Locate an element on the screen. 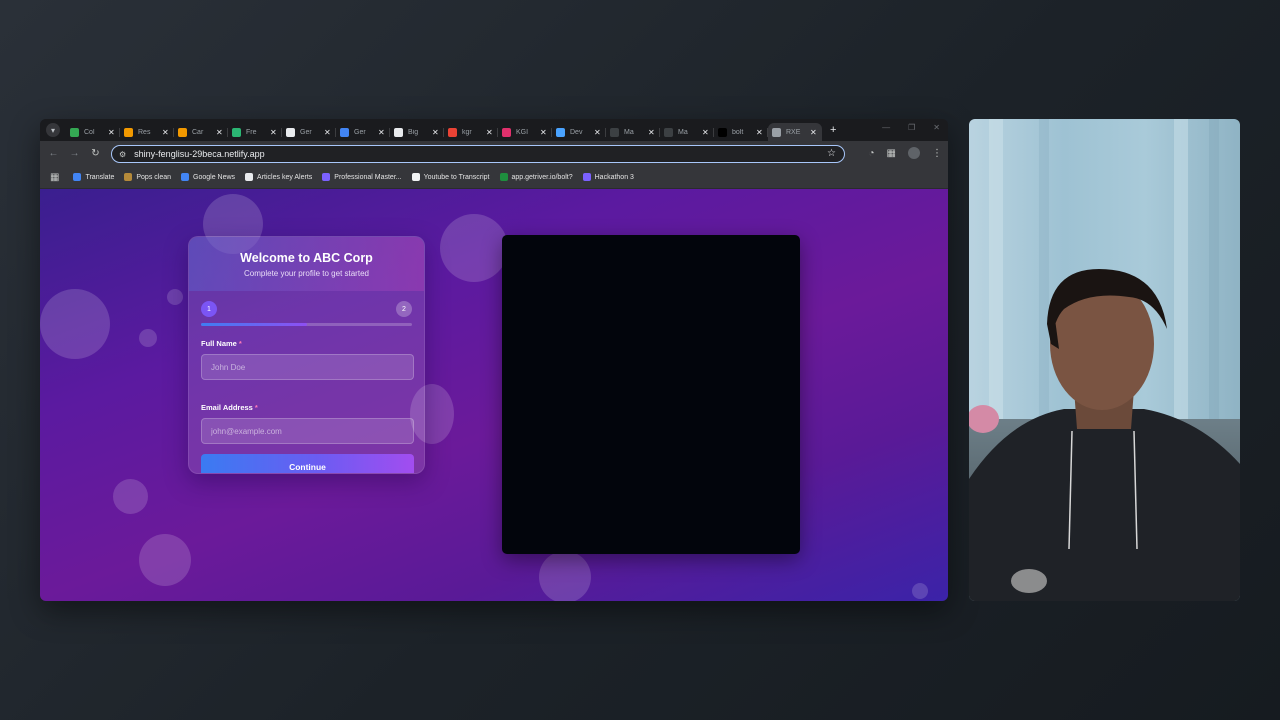  step-1-indicator: 1 is located at coordinates (209, 309).